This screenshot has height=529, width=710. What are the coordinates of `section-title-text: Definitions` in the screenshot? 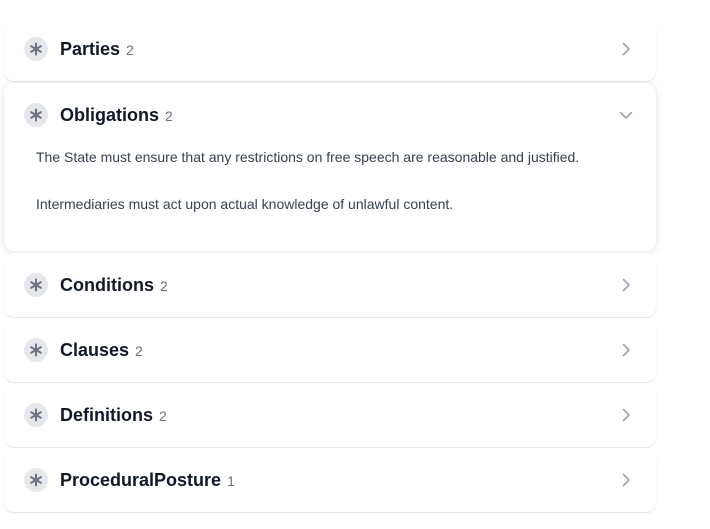 It's located at (106, 415).